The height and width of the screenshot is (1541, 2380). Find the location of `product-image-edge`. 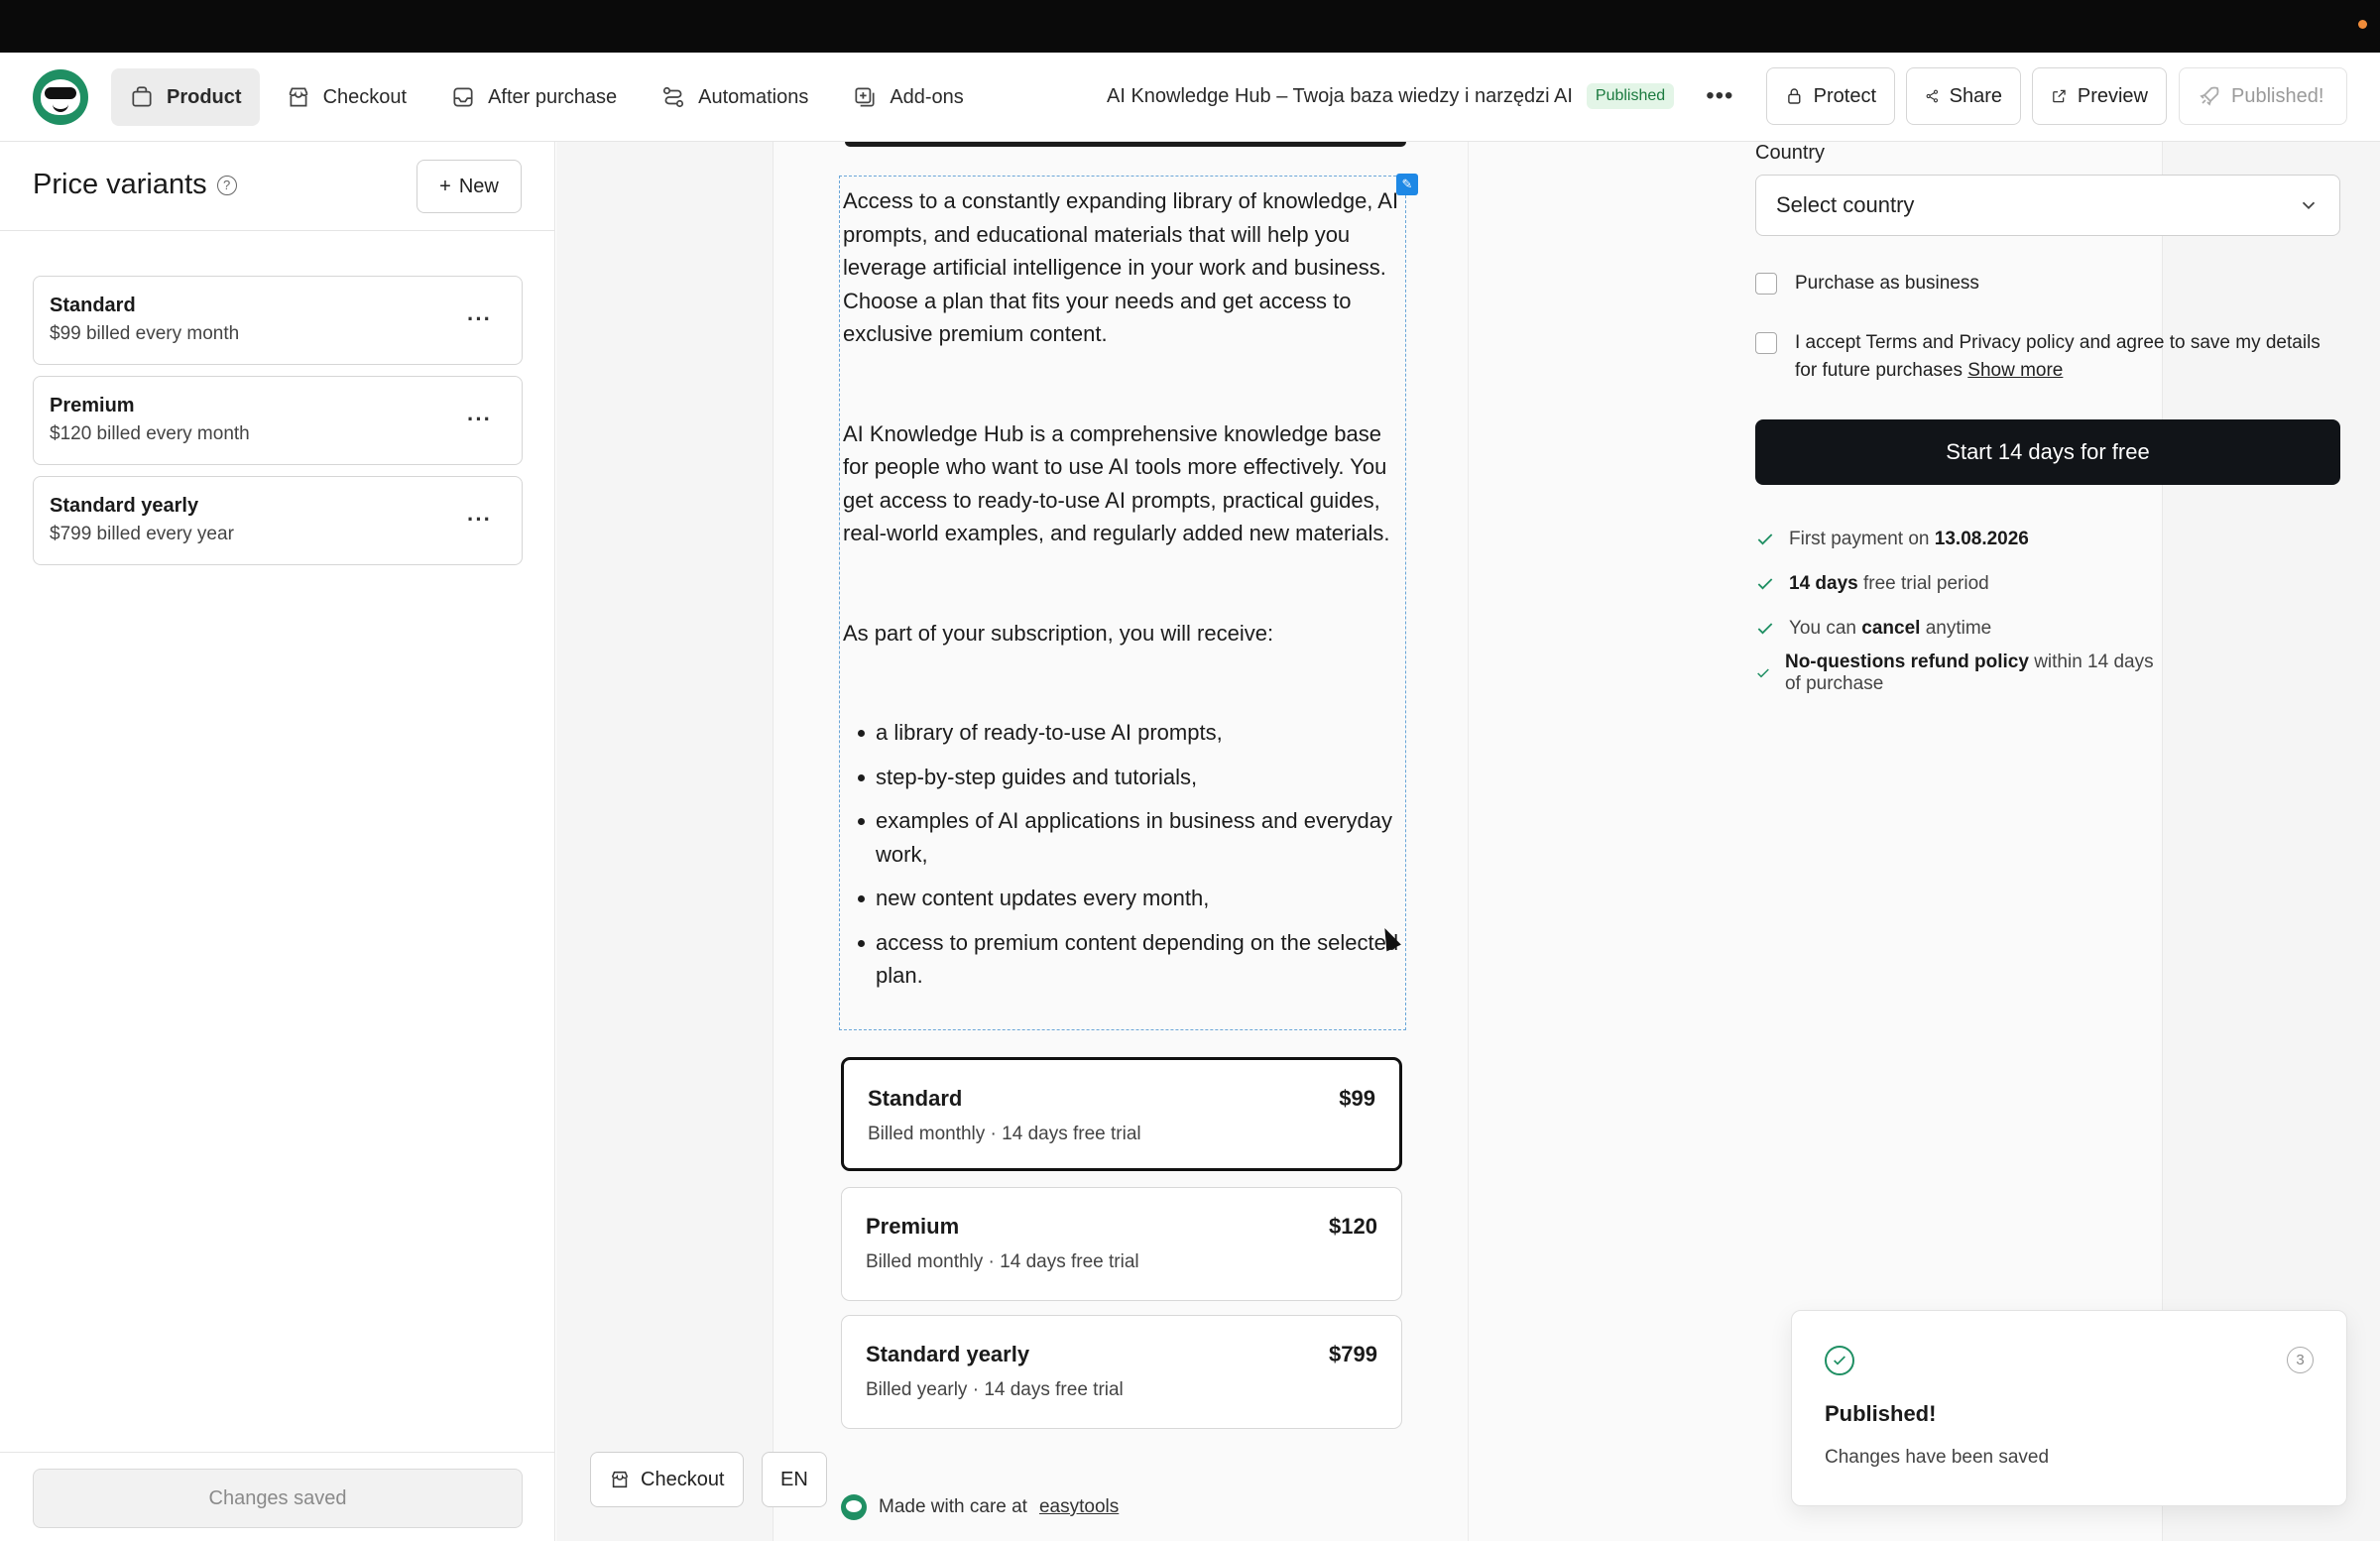

product-image-edge is located at coordinates (1125, 144).